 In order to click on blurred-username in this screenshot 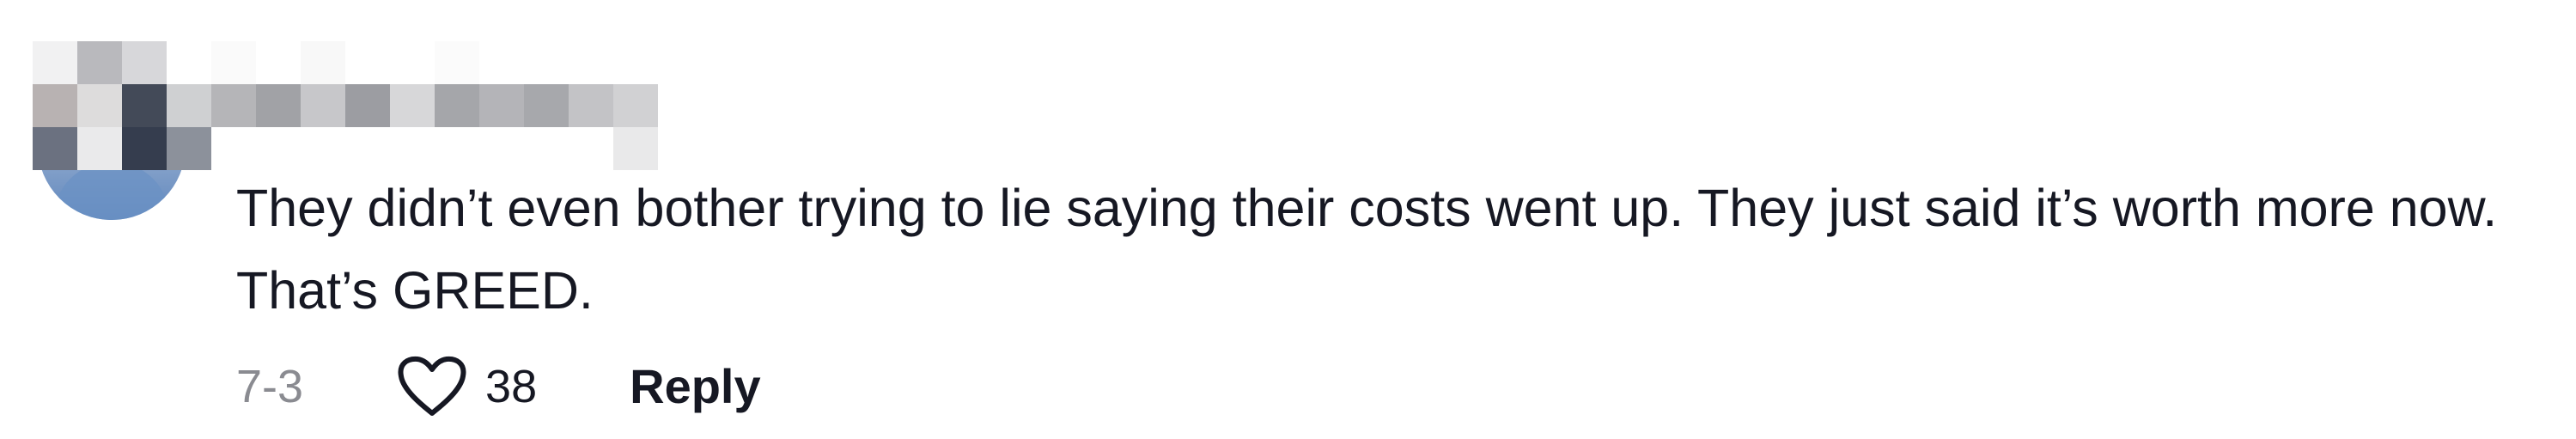, I will do `click(350, 105)`.